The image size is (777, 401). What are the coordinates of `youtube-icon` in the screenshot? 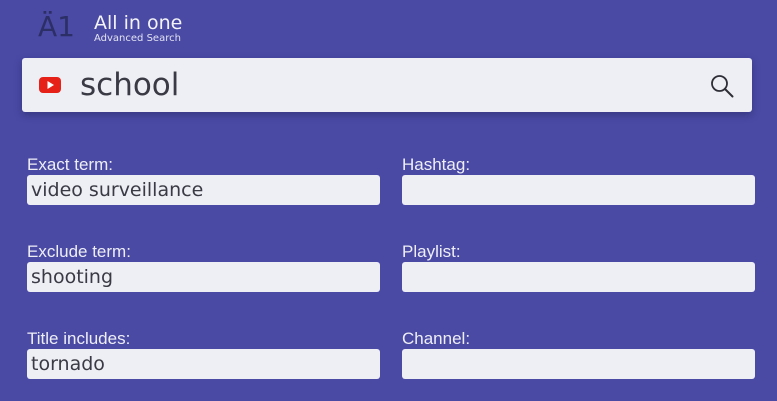 It's located at (50, 85).